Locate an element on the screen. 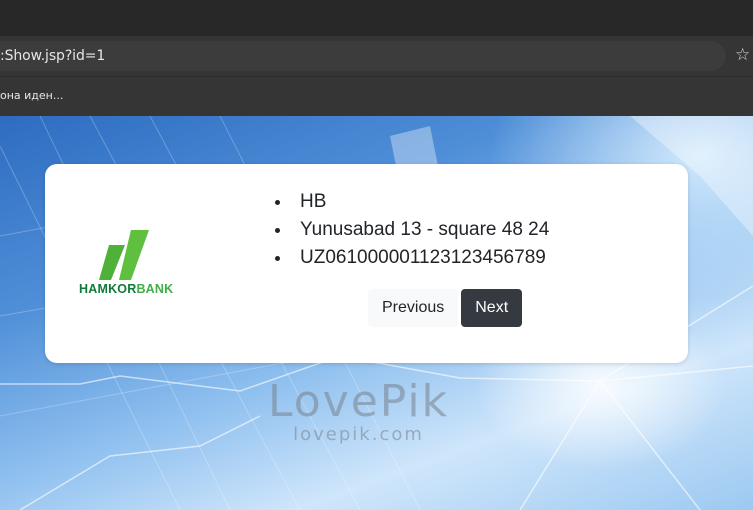 The height and width of the screenshot is (510, 753). pagination-buttons: Previous Next is located at coordinates (445, 308).